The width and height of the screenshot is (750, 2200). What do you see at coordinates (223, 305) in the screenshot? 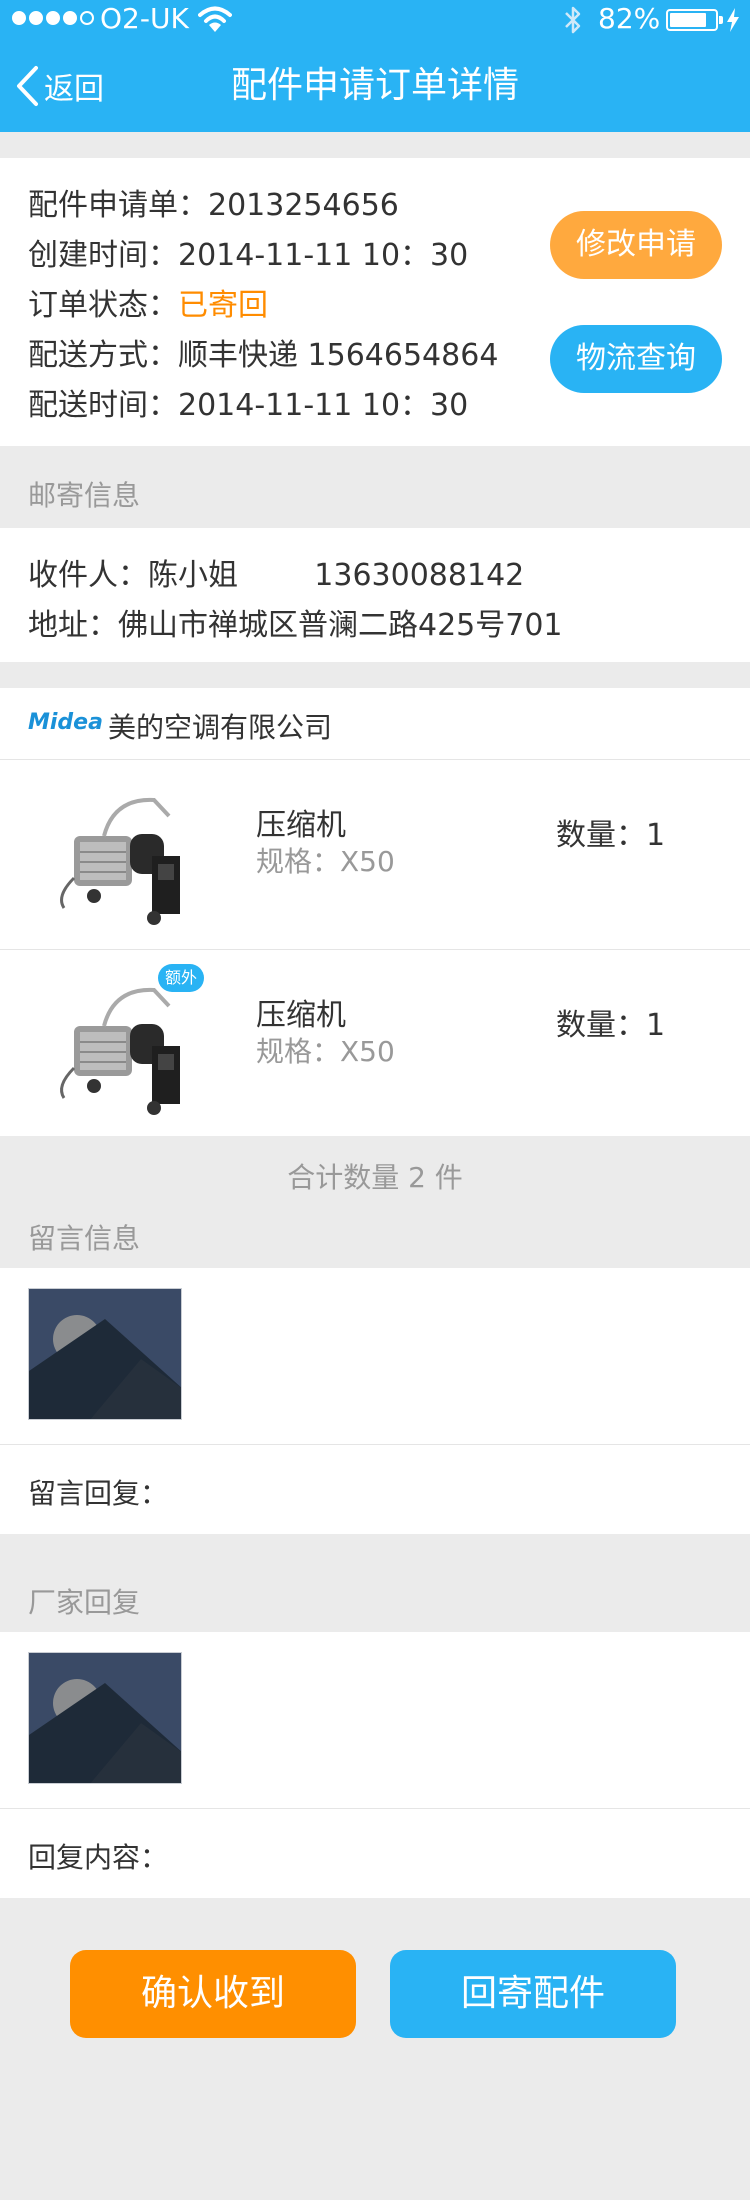
I see `order-status-value: 已寄回` at bounding box center [223, 305].